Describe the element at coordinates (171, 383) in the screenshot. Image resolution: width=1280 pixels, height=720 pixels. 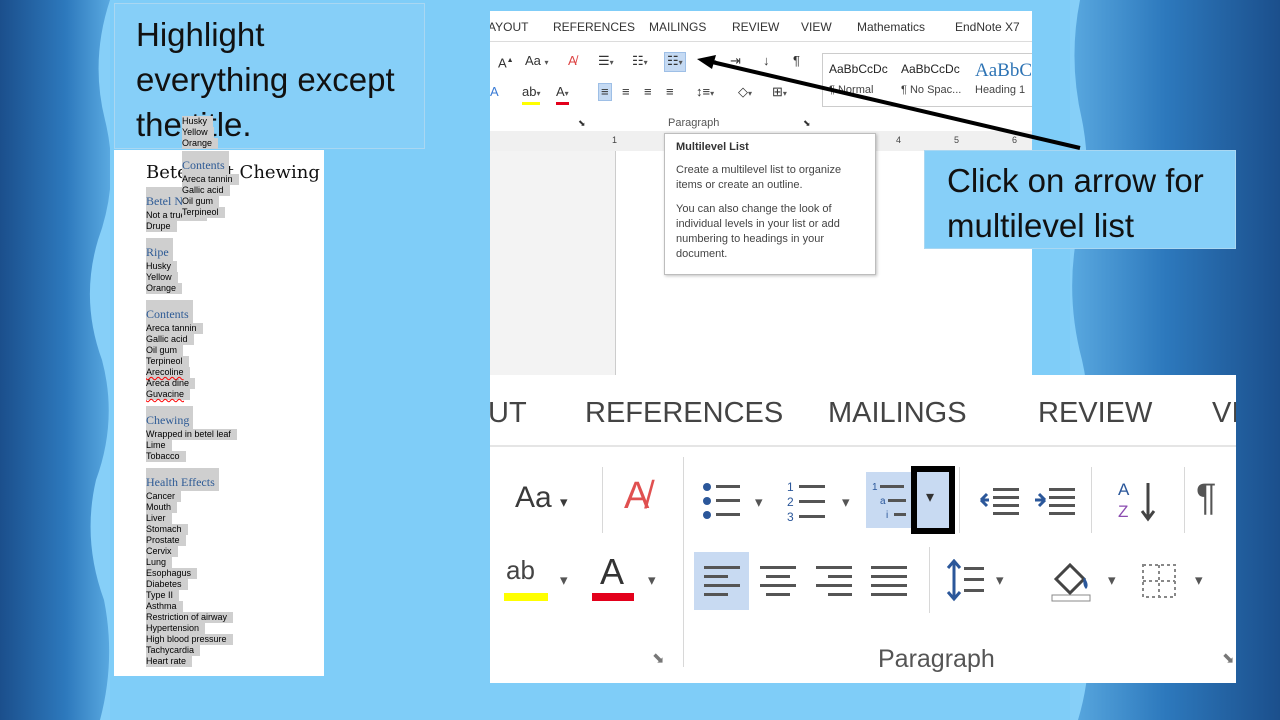
I see `list-item: Areca dine` at that location.